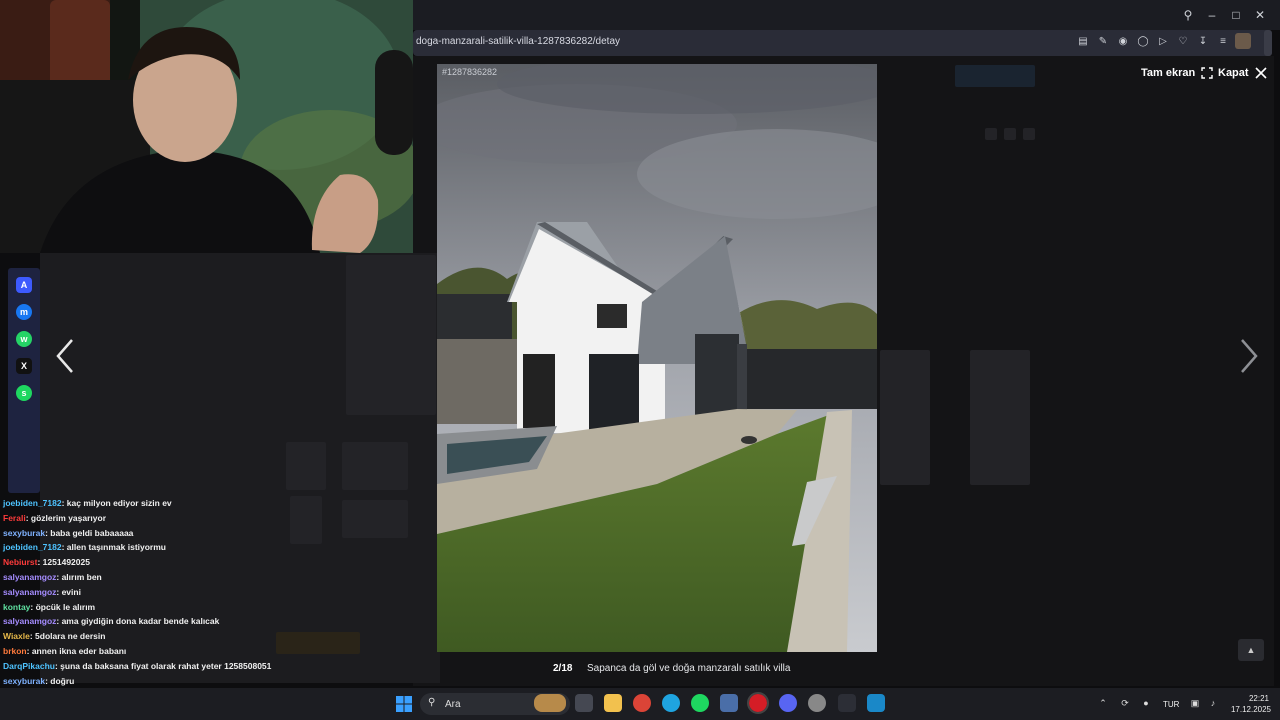  Describe the element at coordinates (24, 285) in the screenshot. I see `app-store-icon: A` at that location.